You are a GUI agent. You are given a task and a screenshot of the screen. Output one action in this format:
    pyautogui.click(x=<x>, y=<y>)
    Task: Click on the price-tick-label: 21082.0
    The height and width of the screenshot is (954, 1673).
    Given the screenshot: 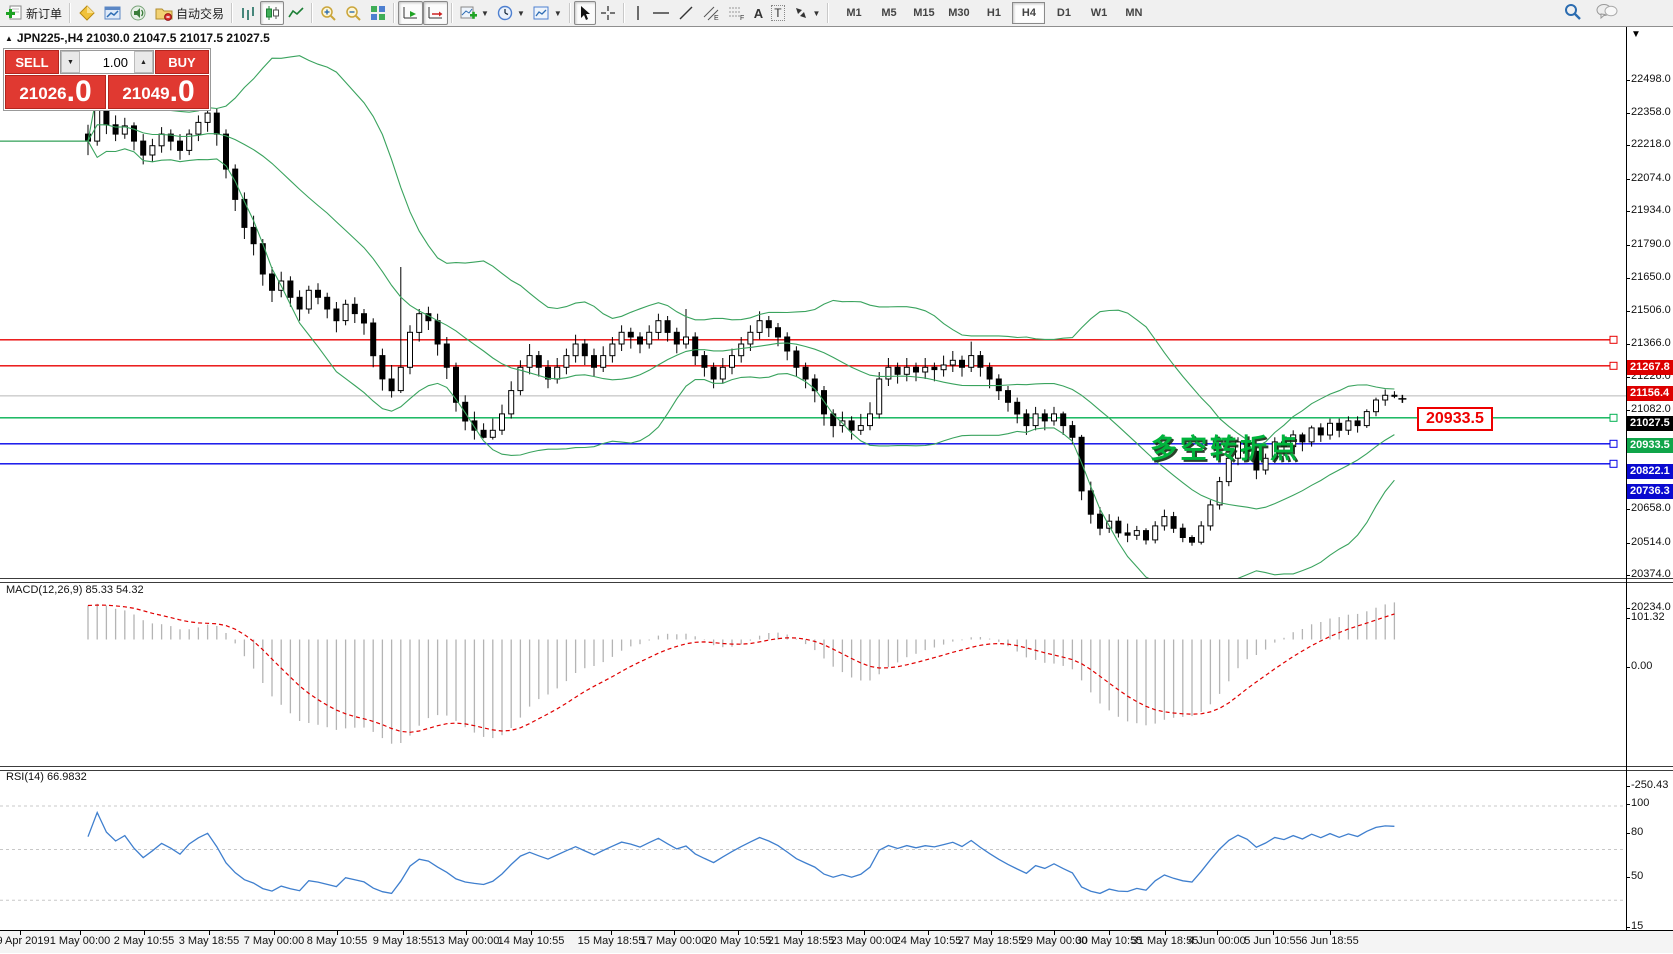 What is the action you would take?
    pyautogui.click(x=1651, y=409)
    